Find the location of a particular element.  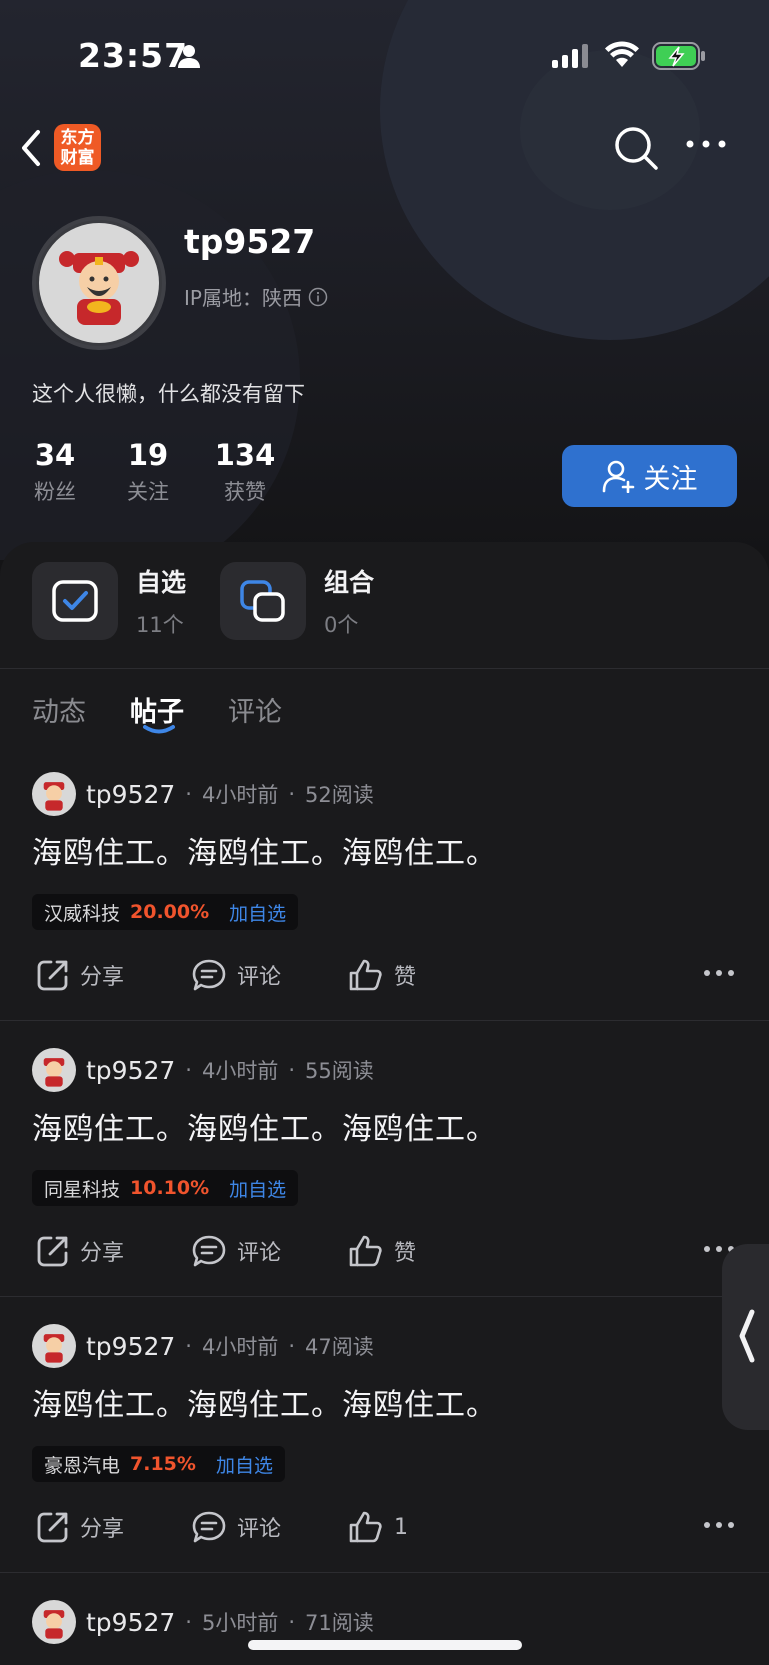

stat-value: 134 is located at coordinates (245, 455).